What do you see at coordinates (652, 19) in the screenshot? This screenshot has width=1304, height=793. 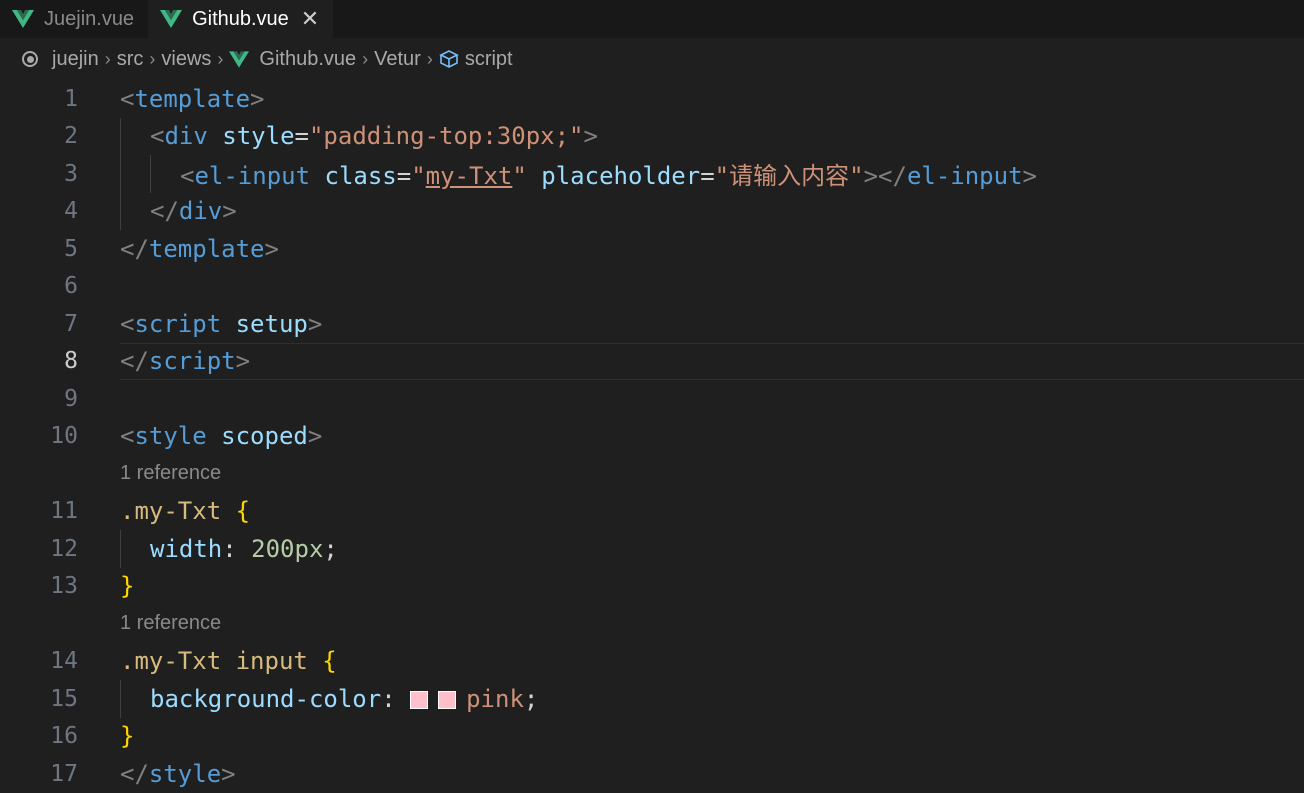 I see `tab-bar: Juejin.vue Github.vue ✕` at bounding box center [652, 19].